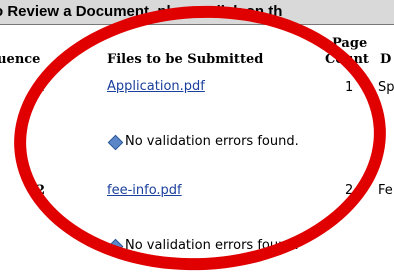 The height and width of the screenshot is (280, 394). What do you see at coordinates (349, 190) in the screenshot?
I see `row-2-page-count: 2` at bounding box center [349, 190].